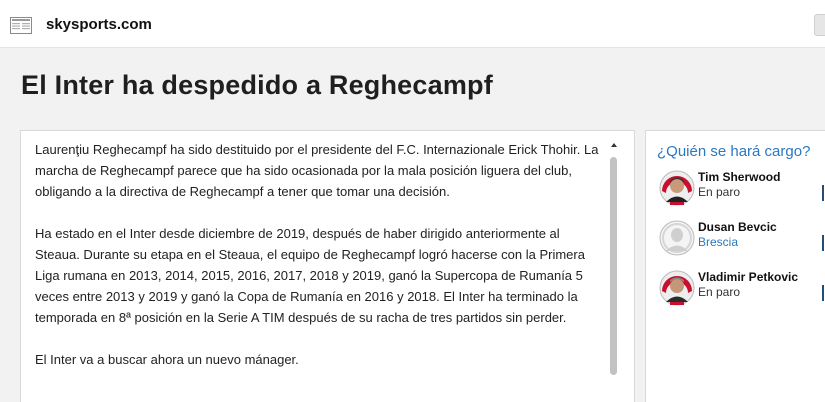  Describe the element at coordinates (819, 25) in the screenshot. I see `toolbar-button` at that location.